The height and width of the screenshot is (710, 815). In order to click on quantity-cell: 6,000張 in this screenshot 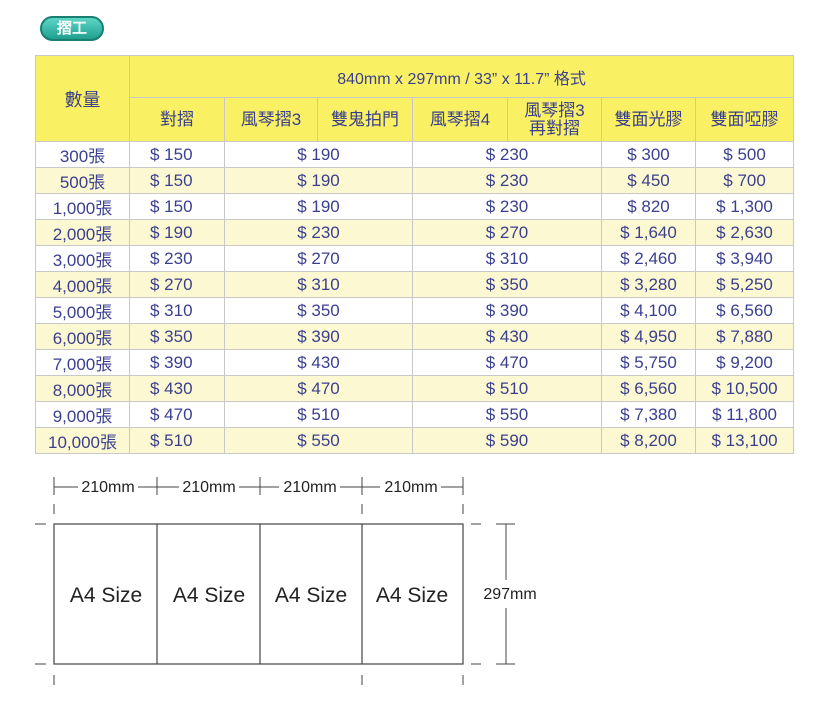, I will do `click(82, 336)`.